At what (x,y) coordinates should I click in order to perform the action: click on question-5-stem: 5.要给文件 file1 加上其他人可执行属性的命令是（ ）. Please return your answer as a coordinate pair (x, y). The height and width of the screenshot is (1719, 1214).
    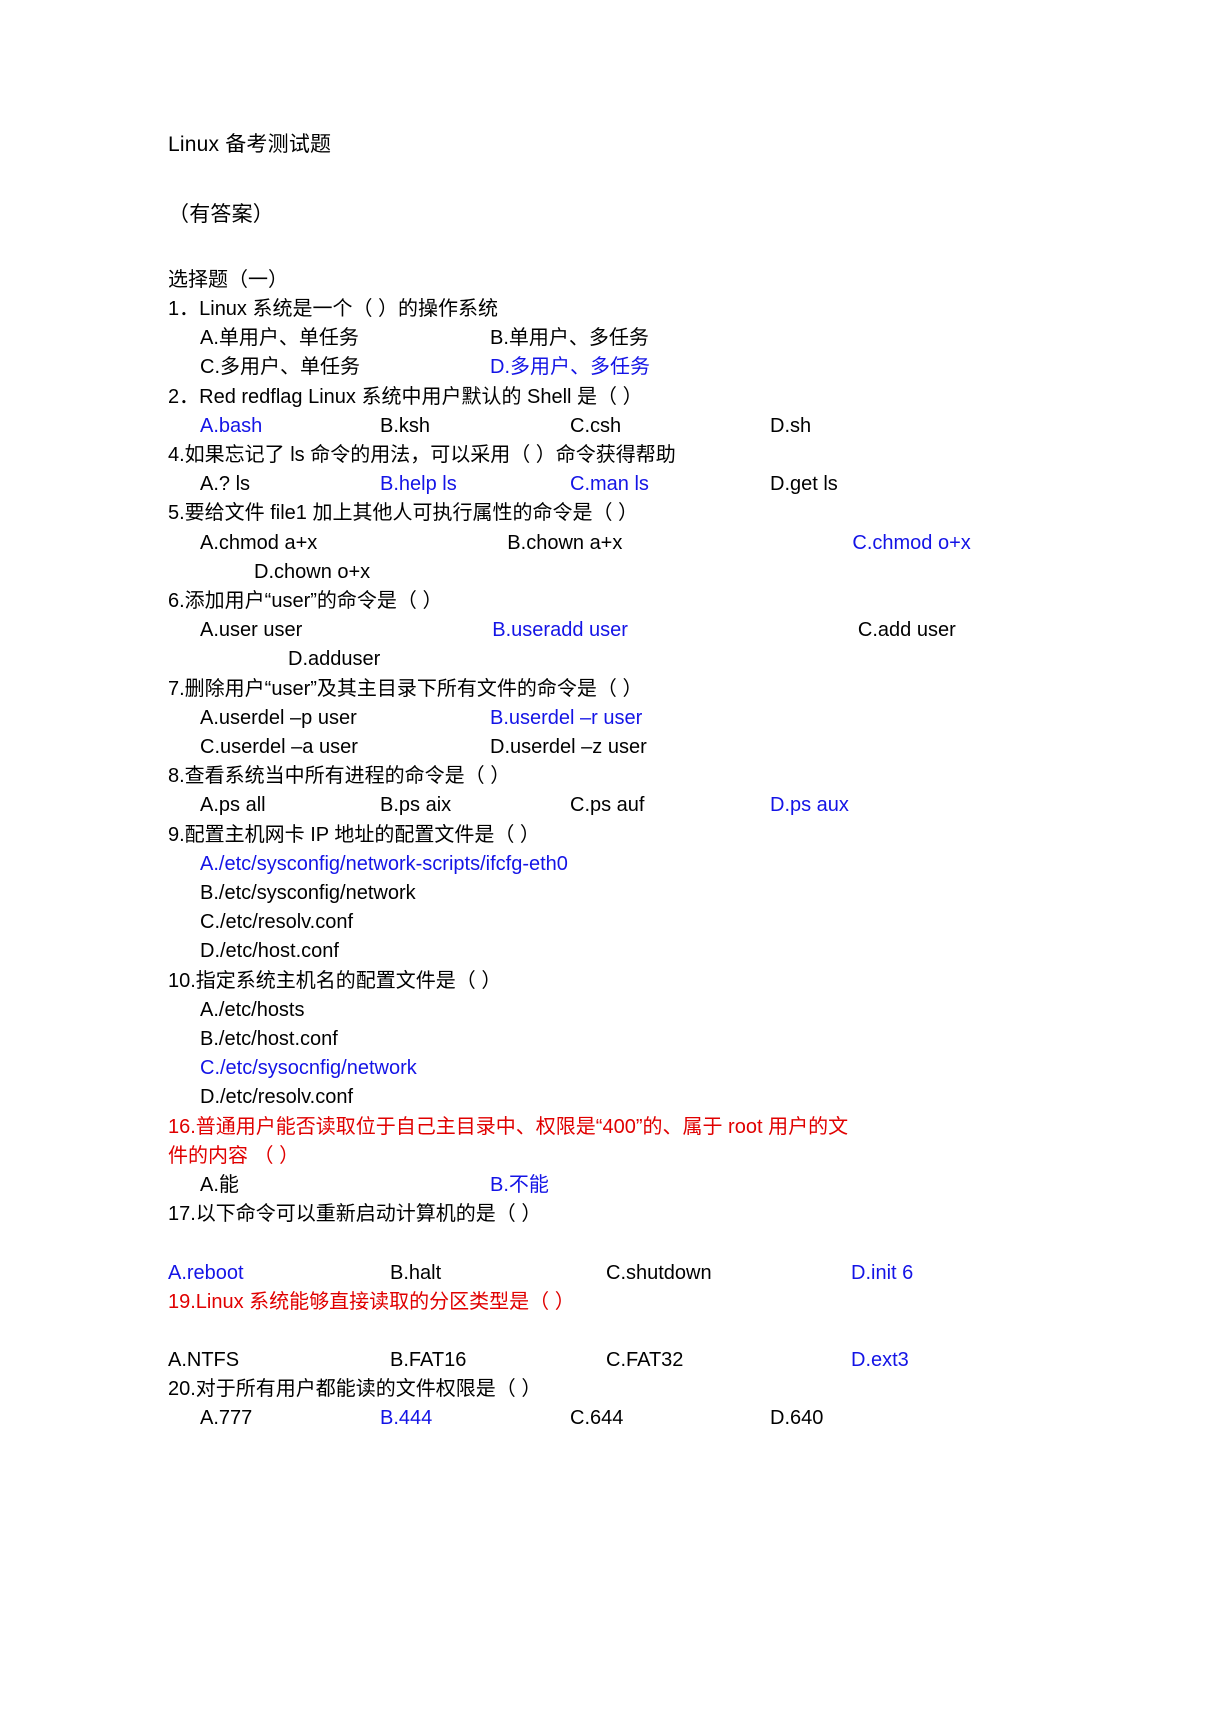
    Looking at the image, I should click on (403, 513).